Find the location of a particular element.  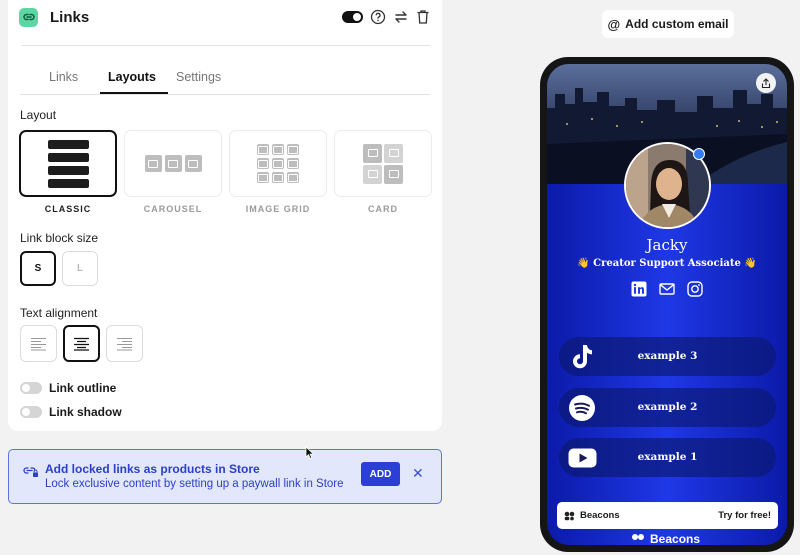

active-tab-indicator is located at coordinates (134, 93).